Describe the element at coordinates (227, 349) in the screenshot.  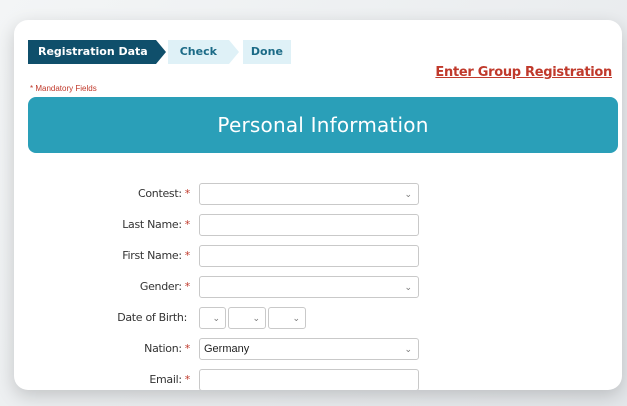
I see `nation-value: Germany` at that location.